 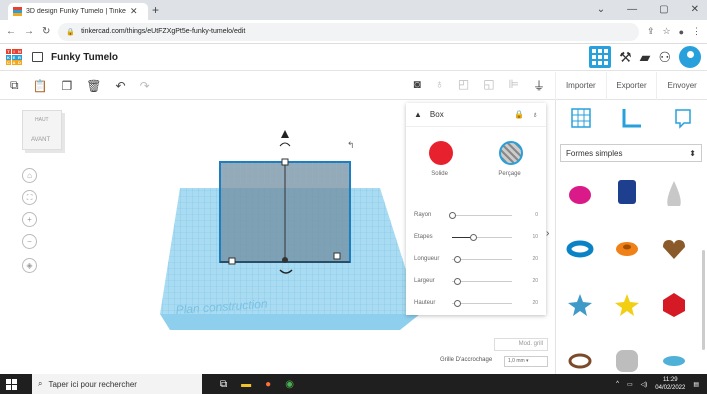 I want to click on profile-icon: ●, so click(x=681, y=32).